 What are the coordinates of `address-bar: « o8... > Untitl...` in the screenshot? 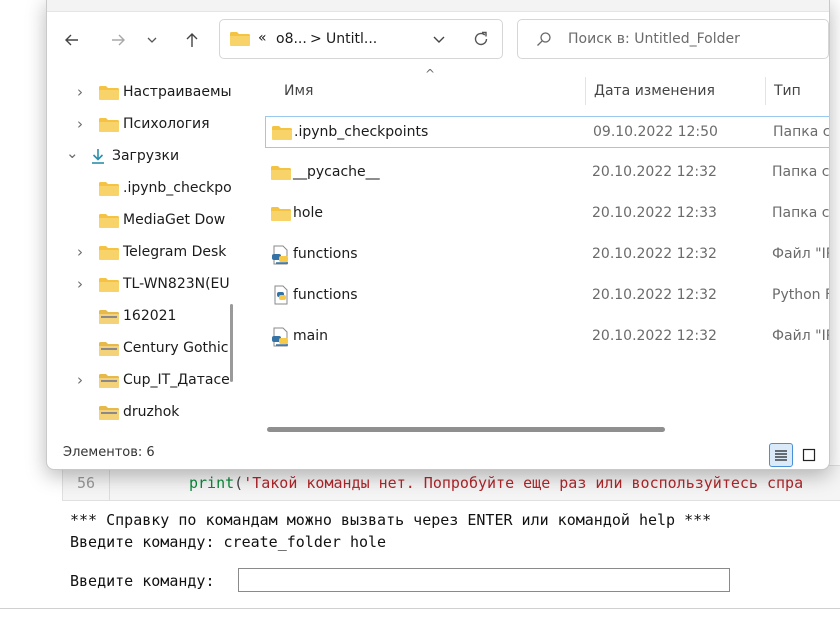 It's located at (361, 39).